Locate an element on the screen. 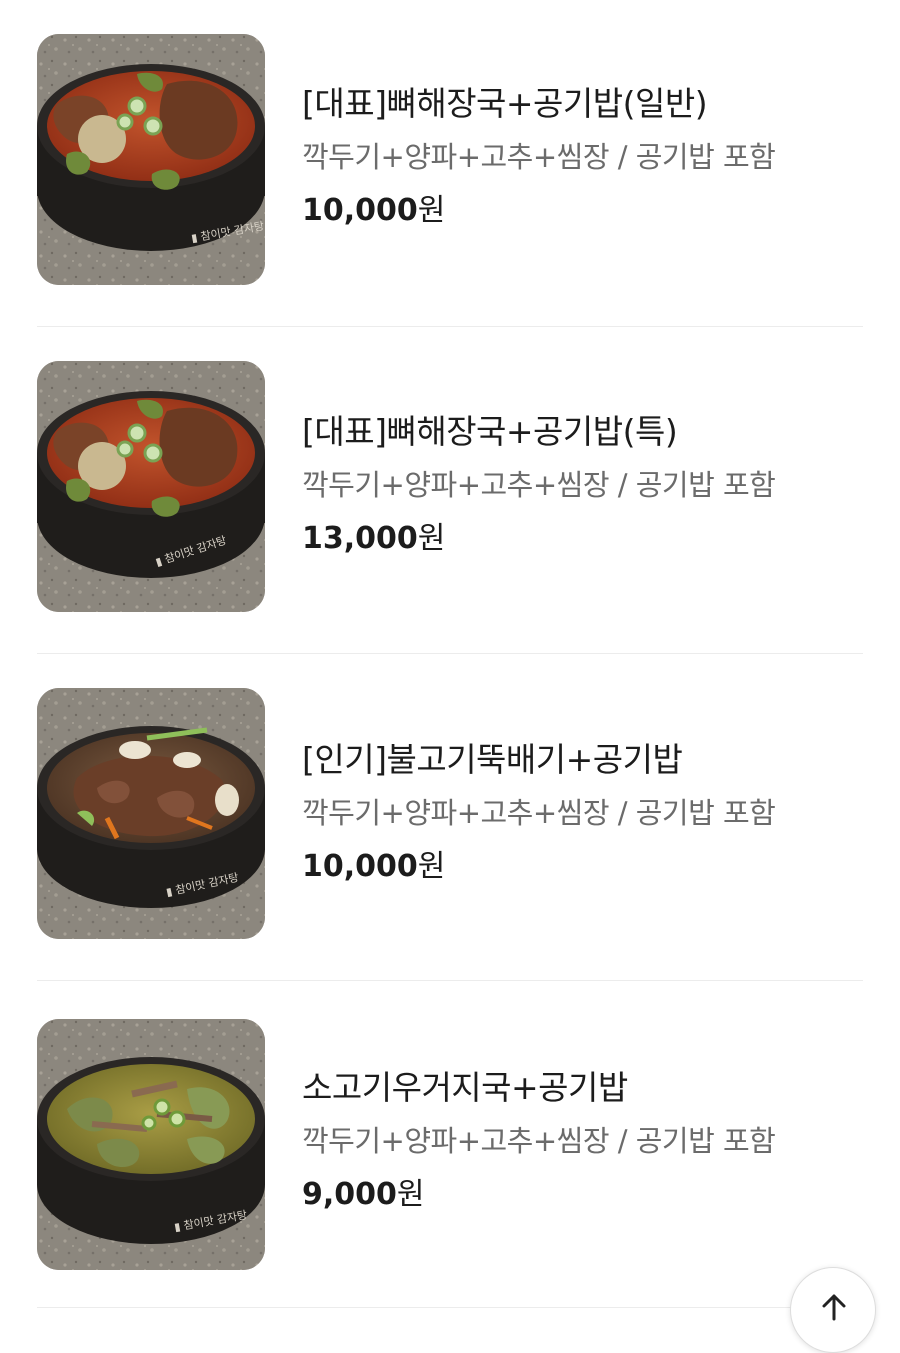 This screenshot has height=1353, width=900. menu-item-price: 13,000원 is located at coordinates (582, 539).